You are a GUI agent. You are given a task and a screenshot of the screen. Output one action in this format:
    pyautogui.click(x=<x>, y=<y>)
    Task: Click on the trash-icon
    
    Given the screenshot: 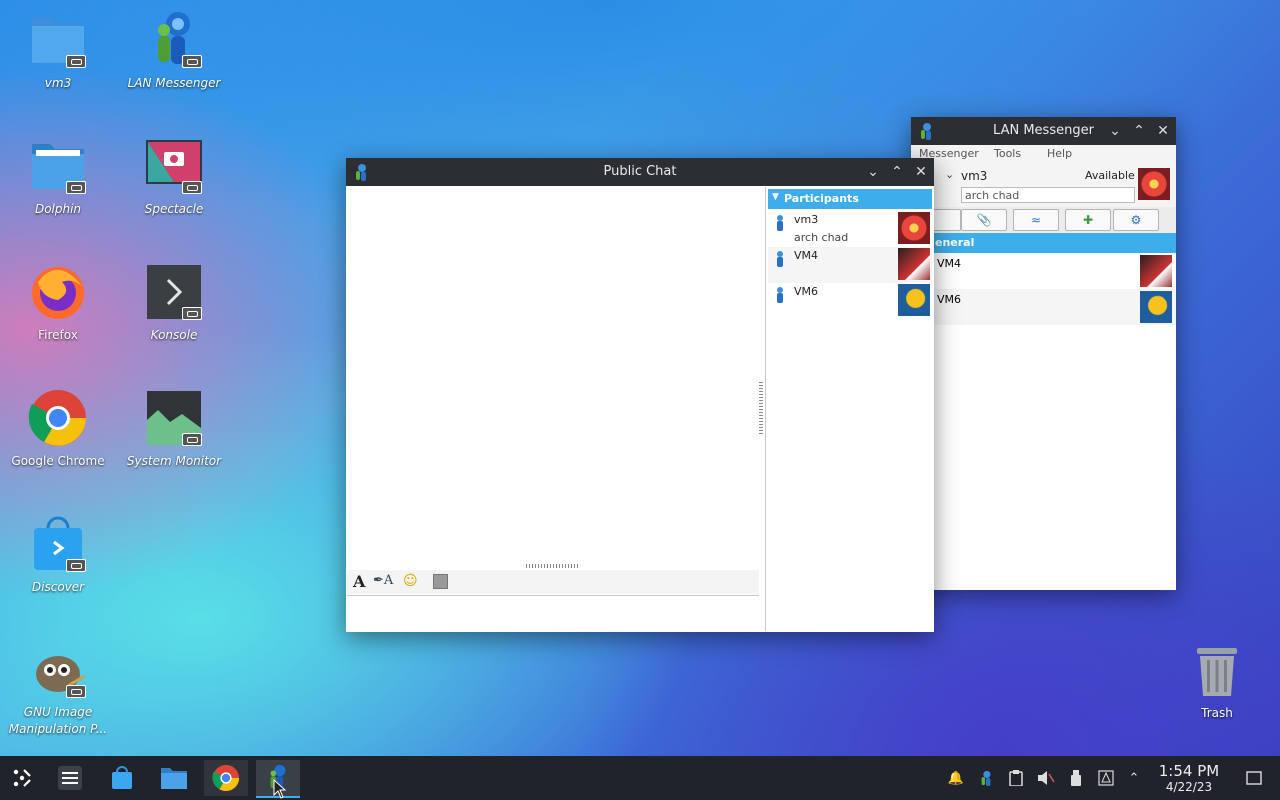 What is the action you would take?
    pyautogui.click(x=1217, y=670)
    